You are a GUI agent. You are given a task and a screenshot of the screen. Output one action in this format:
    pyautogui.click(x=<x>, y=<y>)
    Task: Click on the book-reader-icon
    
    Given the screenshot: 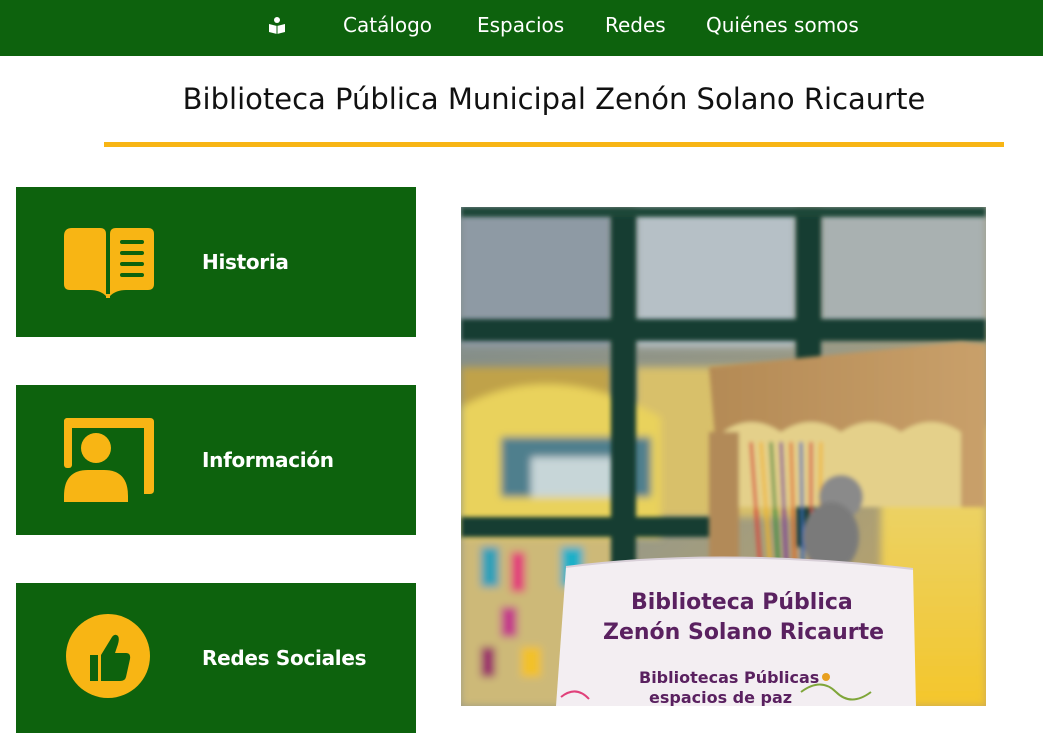 What is the action you would take?
    pyautogui.click(x=277, y=25)
    